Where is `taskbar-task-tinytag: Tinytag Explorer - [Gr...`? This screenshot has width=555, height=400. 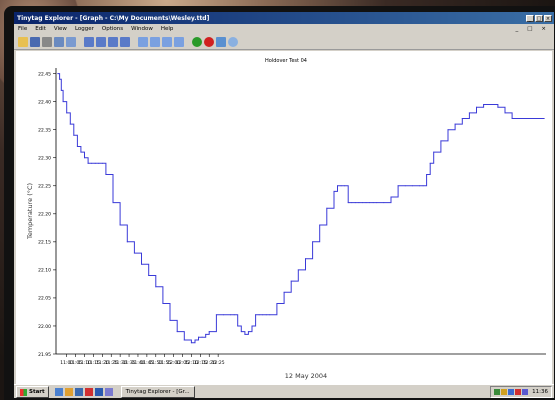 taskbar-task-tinytag: Tinytag Explorer - [Gr... is located at coordinates (157, 392).